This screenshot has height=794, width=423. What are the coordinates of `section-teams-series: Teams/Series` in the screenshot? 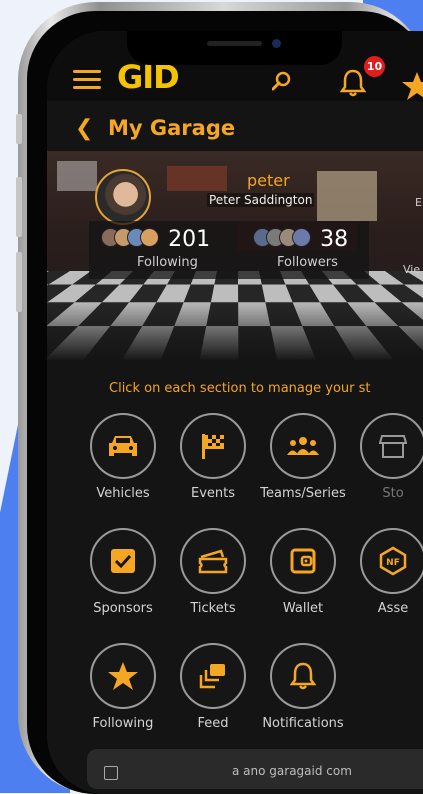 It's located at (303, 457).